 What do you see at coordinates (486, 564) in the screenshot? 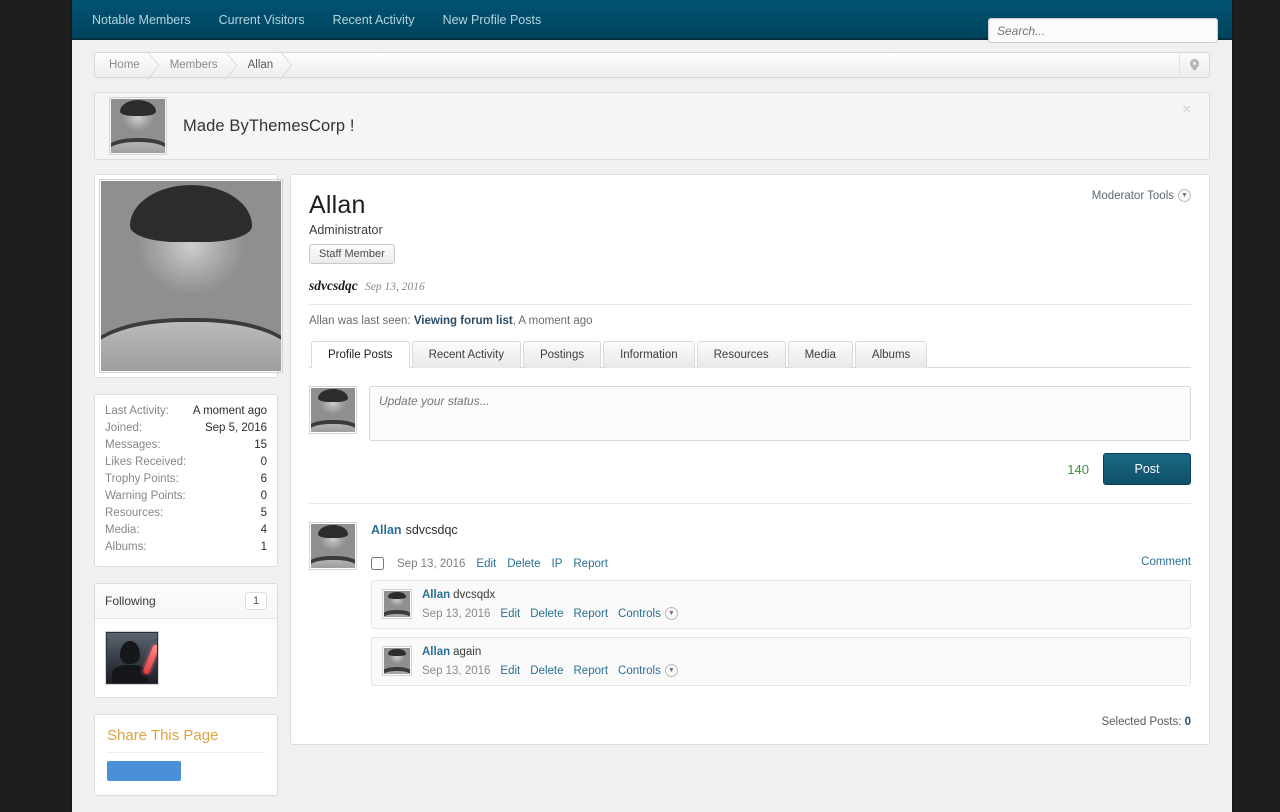
I see `post-edit-link: Edit` at bounding box center [486, 564].